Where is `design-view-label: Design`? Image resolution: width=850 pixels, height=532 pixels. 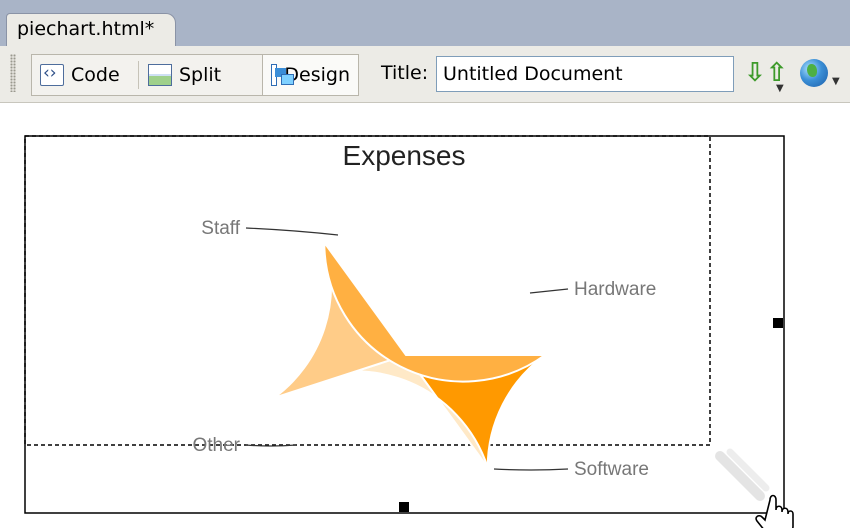 design-view-label: Design is located at coordinates (317, 75).